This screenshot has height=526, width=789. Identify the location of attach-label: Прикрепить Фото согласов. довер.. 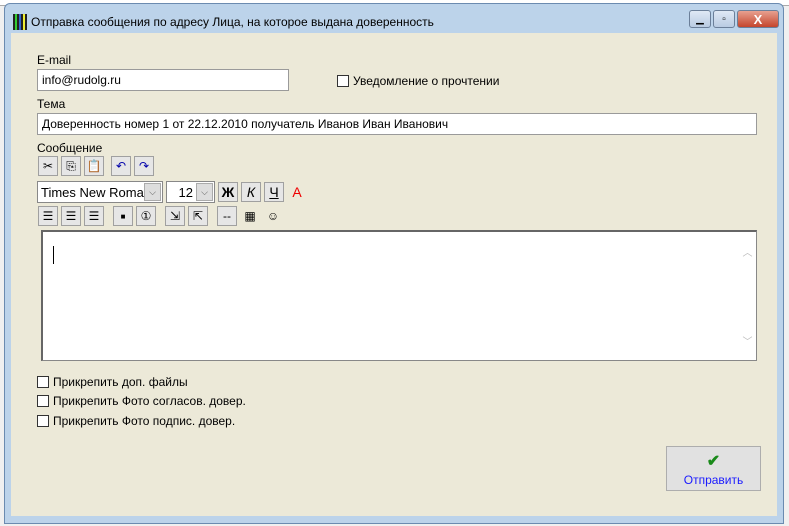
(149, 401).